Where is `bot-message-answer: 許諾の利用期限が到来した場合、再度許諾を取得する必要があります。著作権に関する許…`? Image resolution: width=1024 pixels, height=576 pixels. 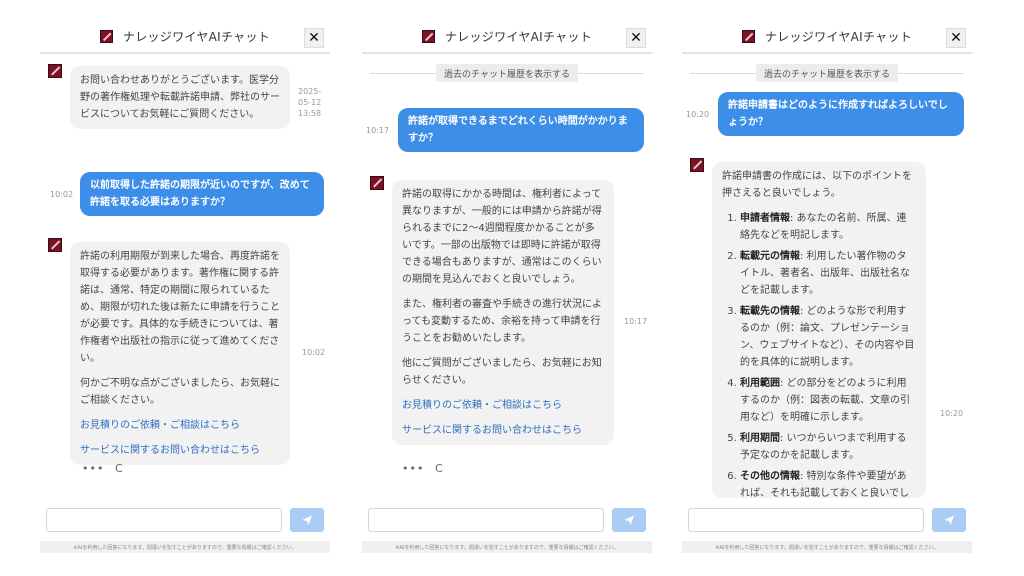 bot-message-answer: 許諾の利用期限が到来した場合、再度許諾を取得する必要があります。著作権に関する許… is located at coordinates (180, 353).